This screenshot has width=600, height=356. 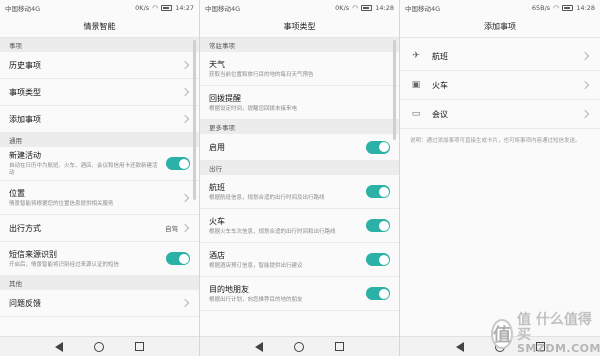 What do you see at coordinates (99, 92) in the screenshot?
I see `item-types-row: 事项类型` at bounding box center [99, 92].